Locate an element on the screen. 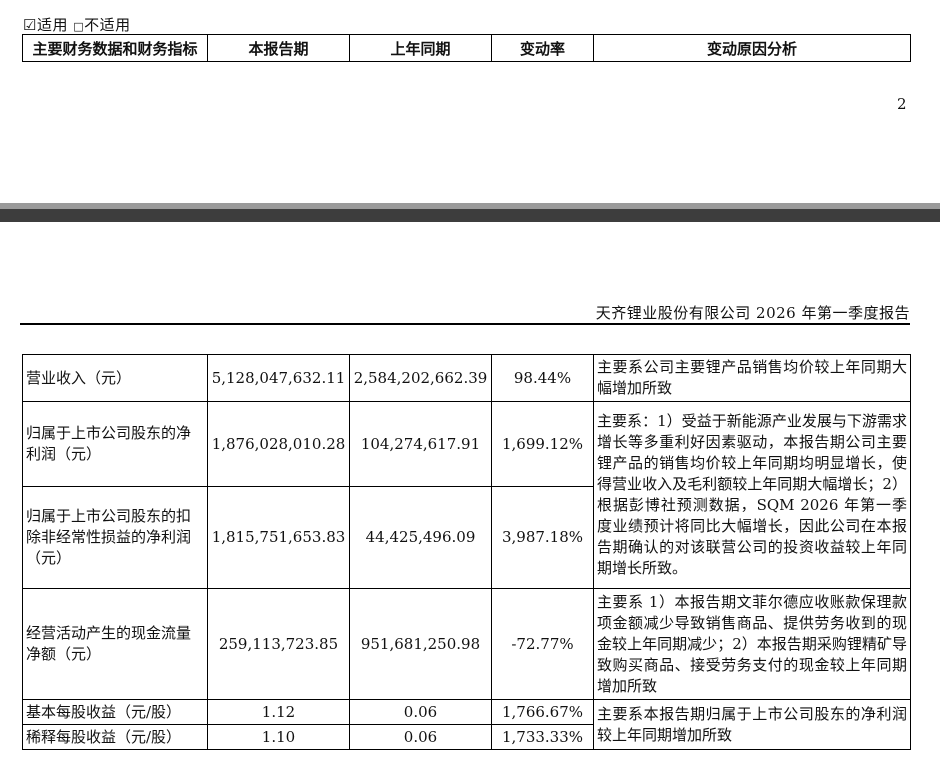 The image size is (940, 774). title-rule is located at coordinates (465, 324).